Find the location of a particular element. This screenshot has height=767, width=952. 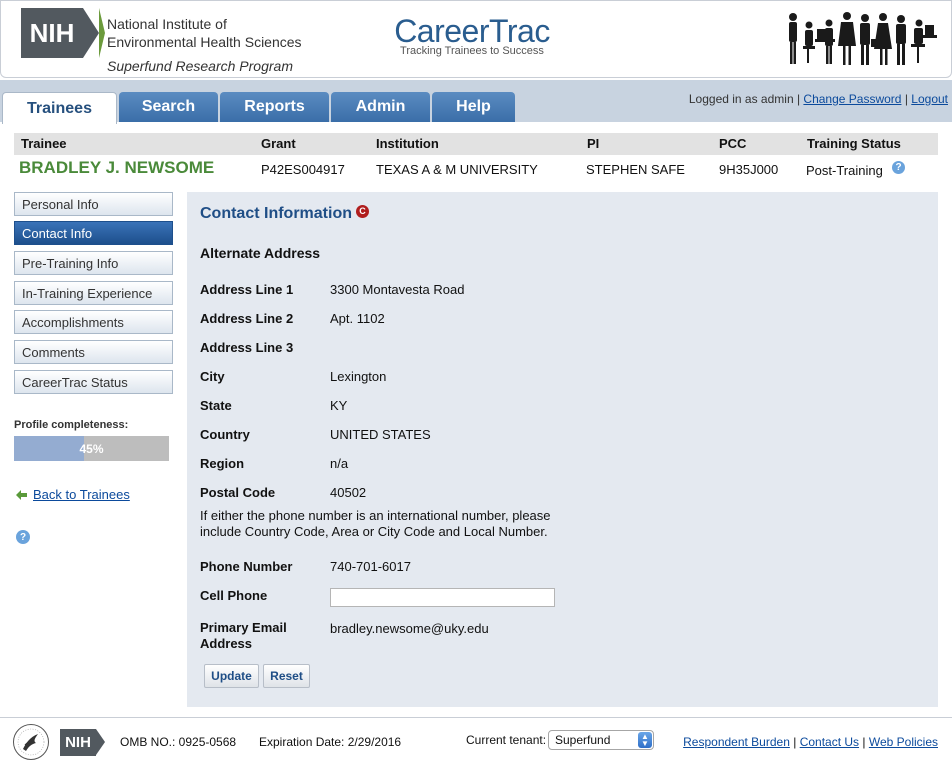

tenant-select: Superfund ▲ ▼ is located at coordinates (601, 740).